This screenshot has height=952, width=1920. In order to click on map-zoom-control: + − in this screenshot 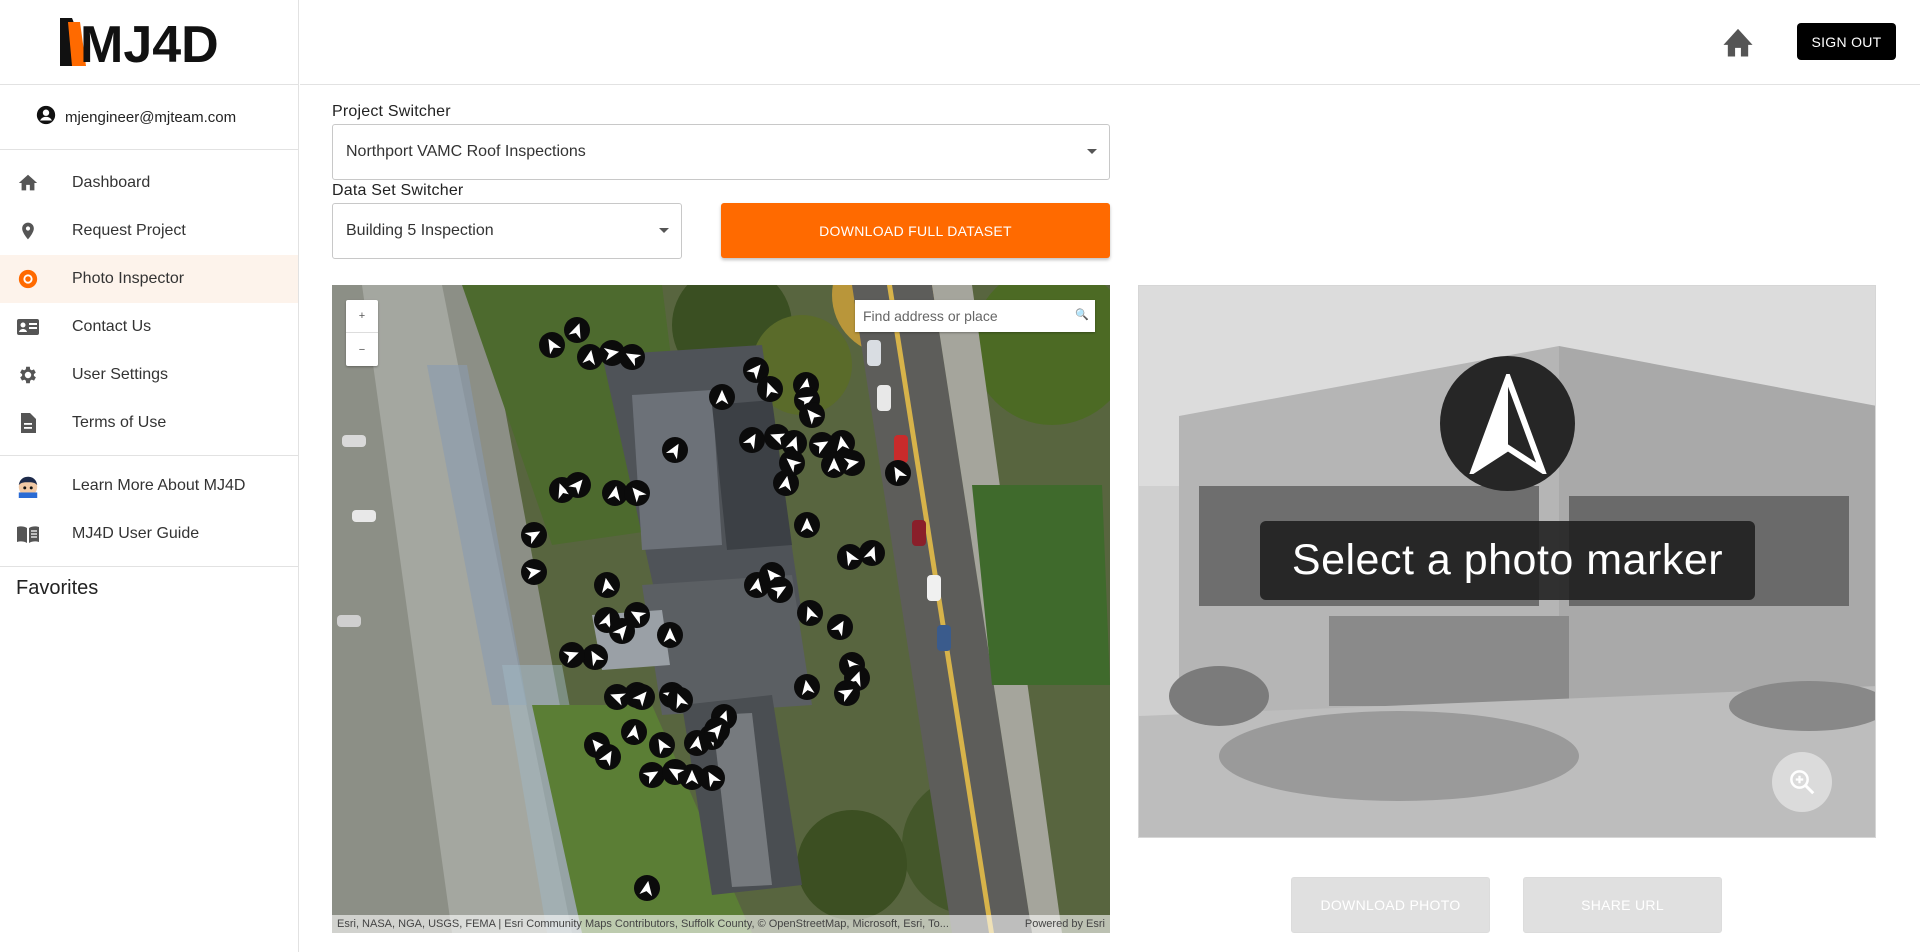, I will do `click(362, 333)`.